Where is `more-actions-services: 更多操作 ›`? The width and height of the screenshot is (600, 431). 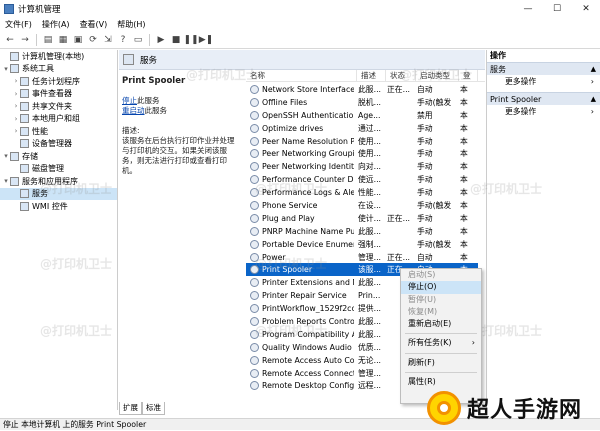
more-actions-services: 更多操作 › is located at coordinates (543, 81).